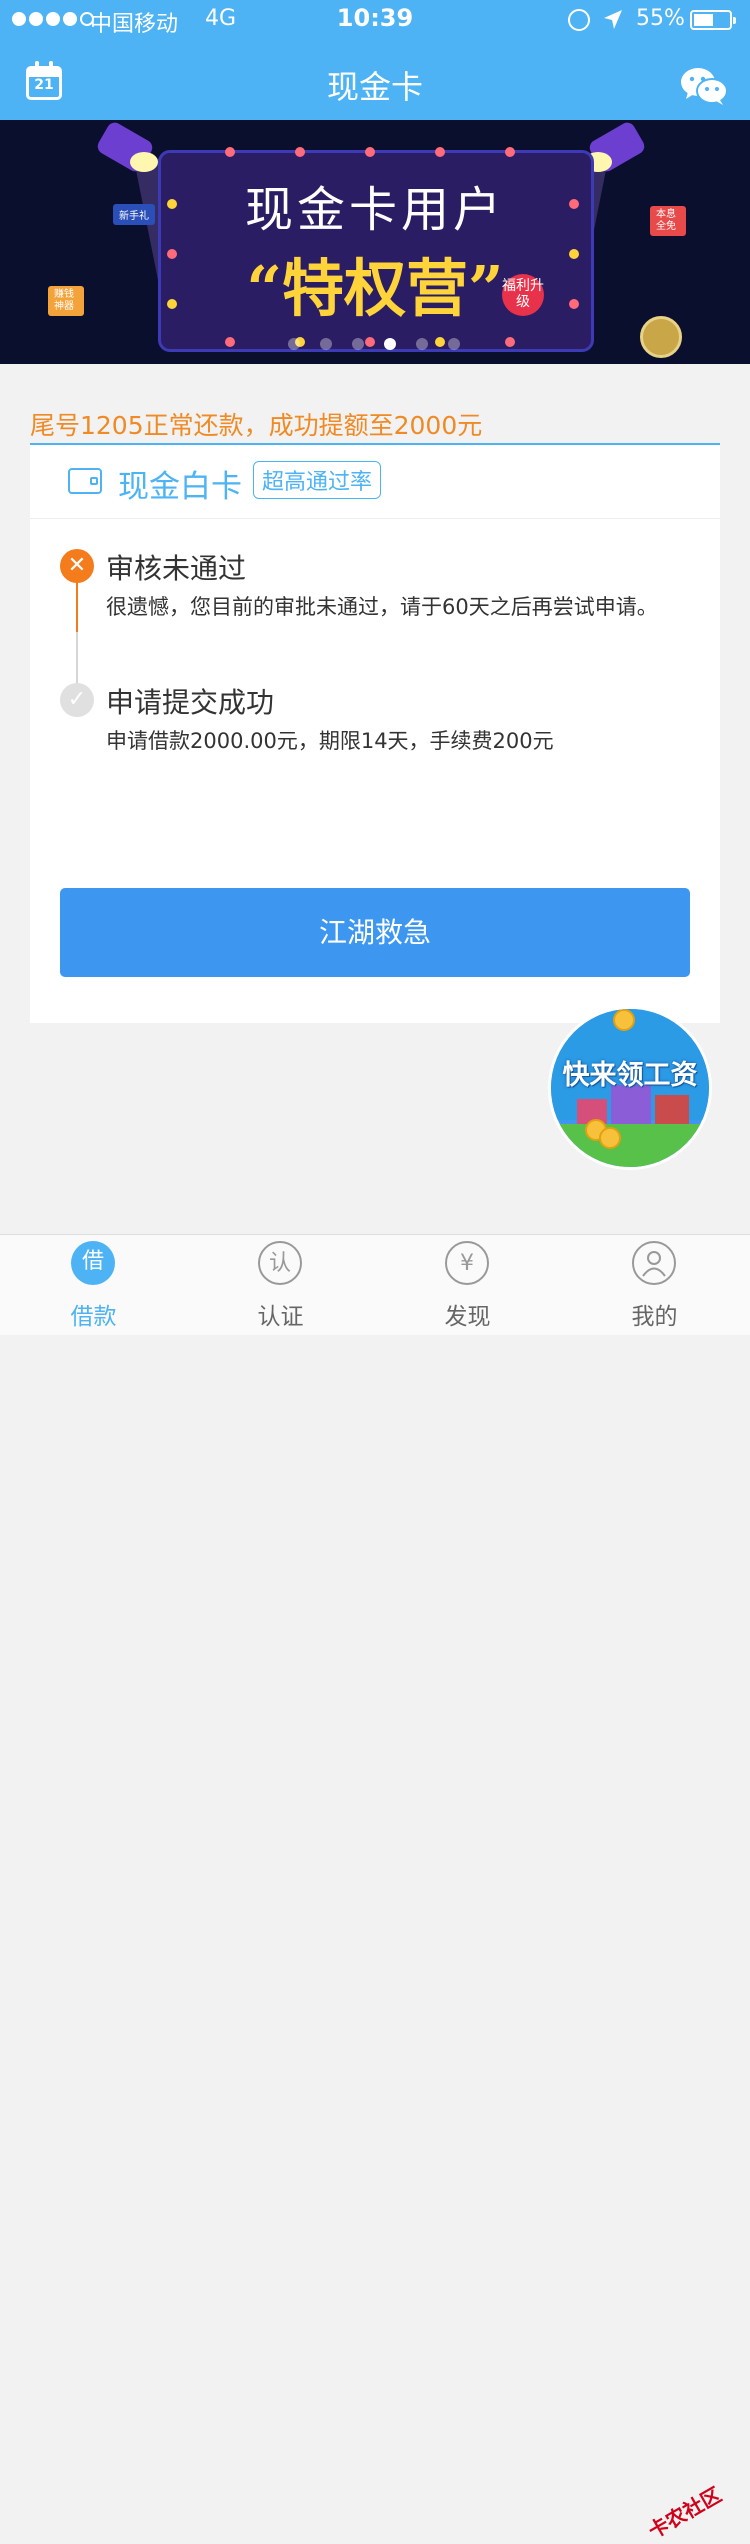 This screenshot has height=2544, width=750. What do you see at coordinates (685, 2513) in the screenshot?
I see `watermark-logo: 卡农社区` at bounding box center [685, 2513].